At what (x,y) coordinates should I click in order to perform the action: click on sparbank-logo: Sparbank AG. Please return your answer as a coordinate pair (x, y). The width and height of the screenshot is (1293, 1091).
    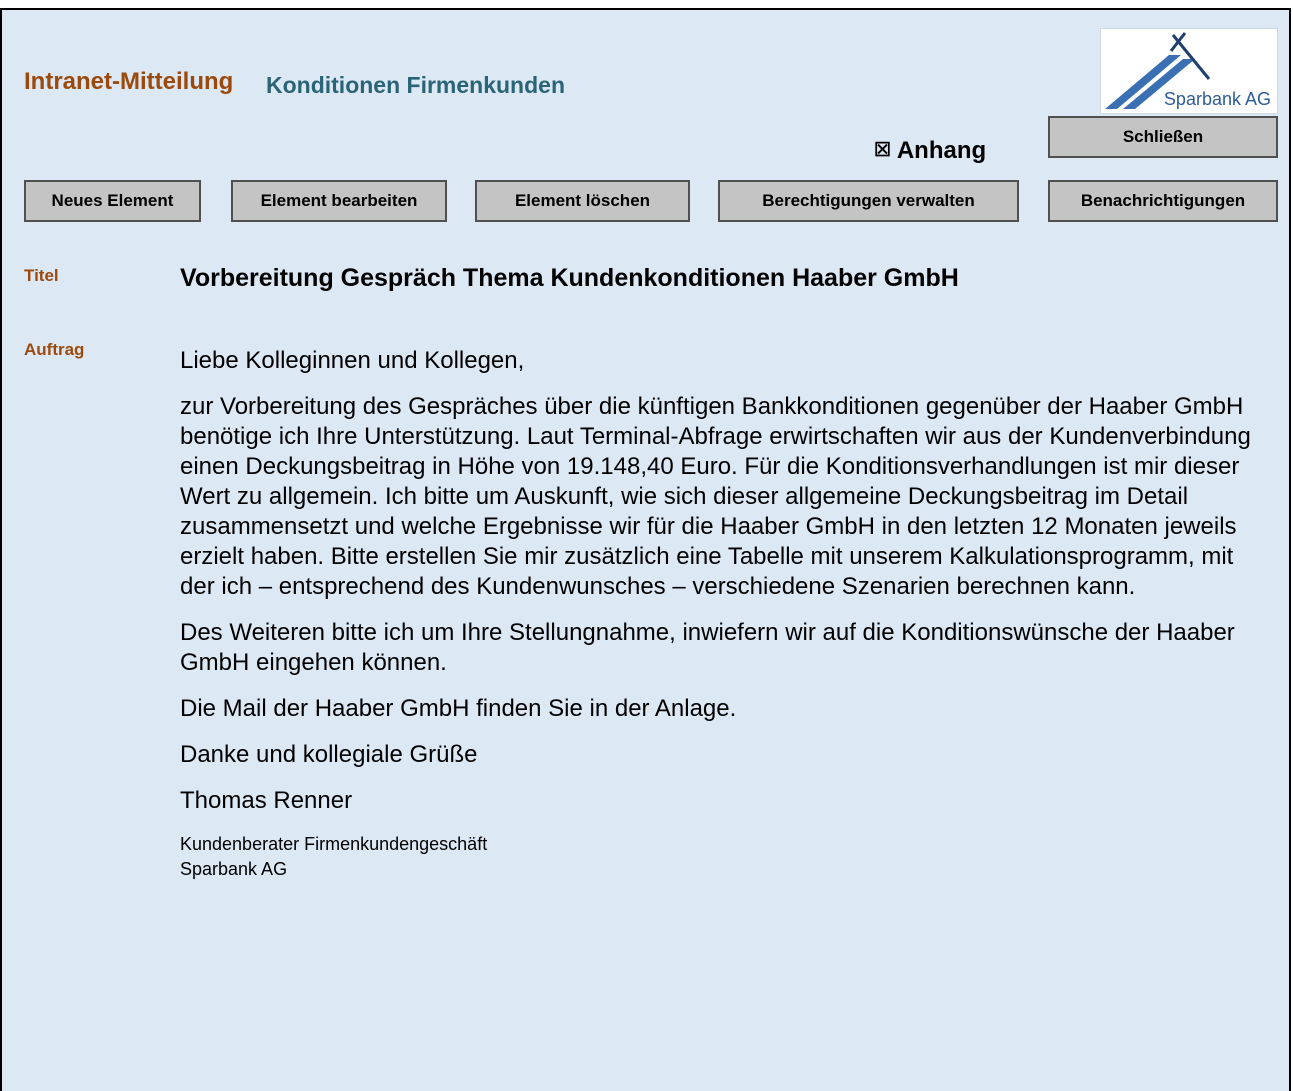
    Looking at the image, I should click on (1189, 71).